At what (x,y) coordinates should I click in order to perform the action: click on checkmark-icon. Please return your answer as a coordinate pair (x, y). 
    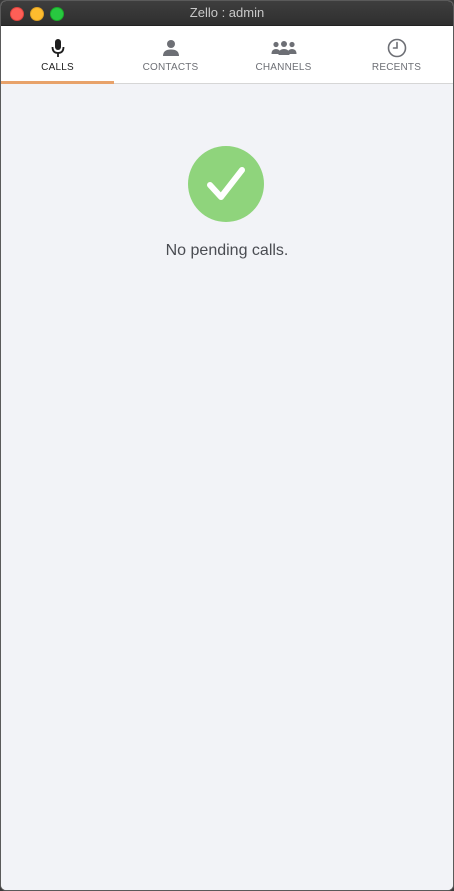
    Looking at the image, I should click on (226, 184).